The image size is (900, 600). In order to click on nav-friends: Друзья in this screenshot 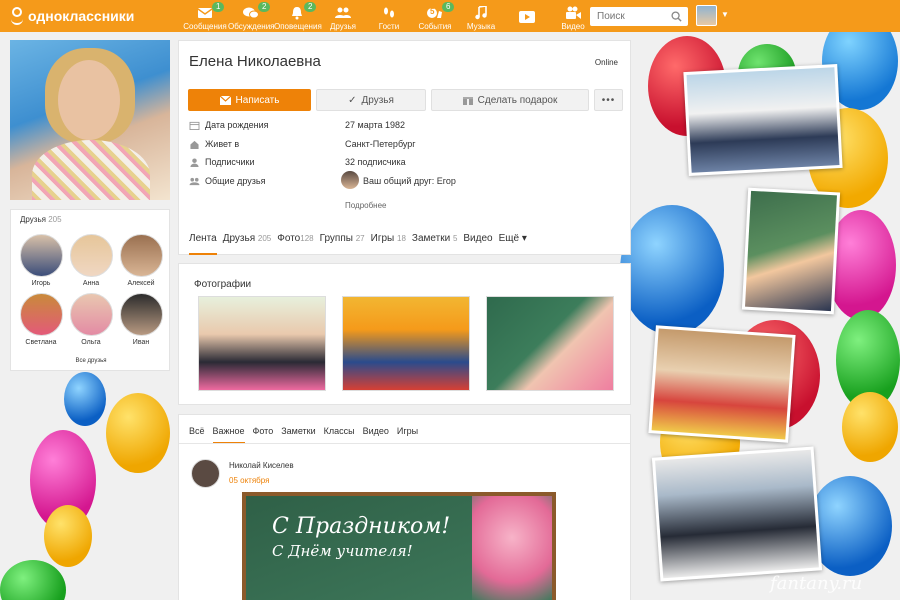, I will do `click(343, 16)`.